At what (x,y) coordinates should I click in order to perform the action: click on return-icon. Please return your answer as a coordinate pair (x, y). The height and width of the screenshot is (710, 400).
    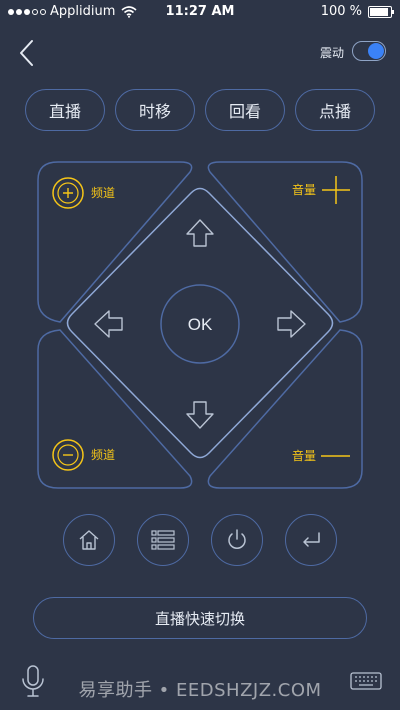
    Looking at the image, I should click on (311, 539).